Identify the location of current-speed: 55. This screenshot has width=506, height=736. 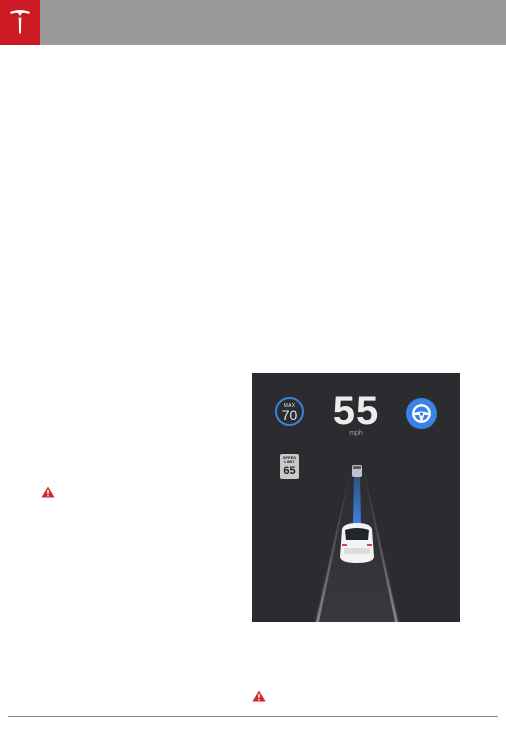
(356, 411).